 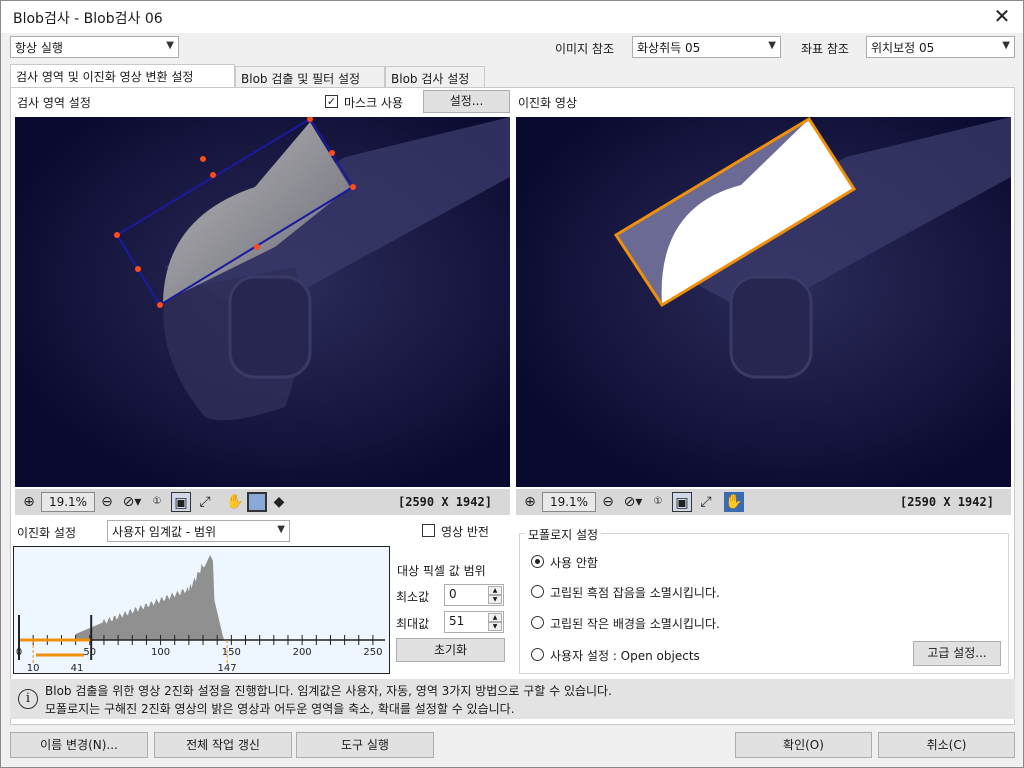 What do you see at coordinates (441, 571) in the screenshot?
I see `pixel-range-title: 대상 픽셀 값 범위` at bounding box center [441, 571].